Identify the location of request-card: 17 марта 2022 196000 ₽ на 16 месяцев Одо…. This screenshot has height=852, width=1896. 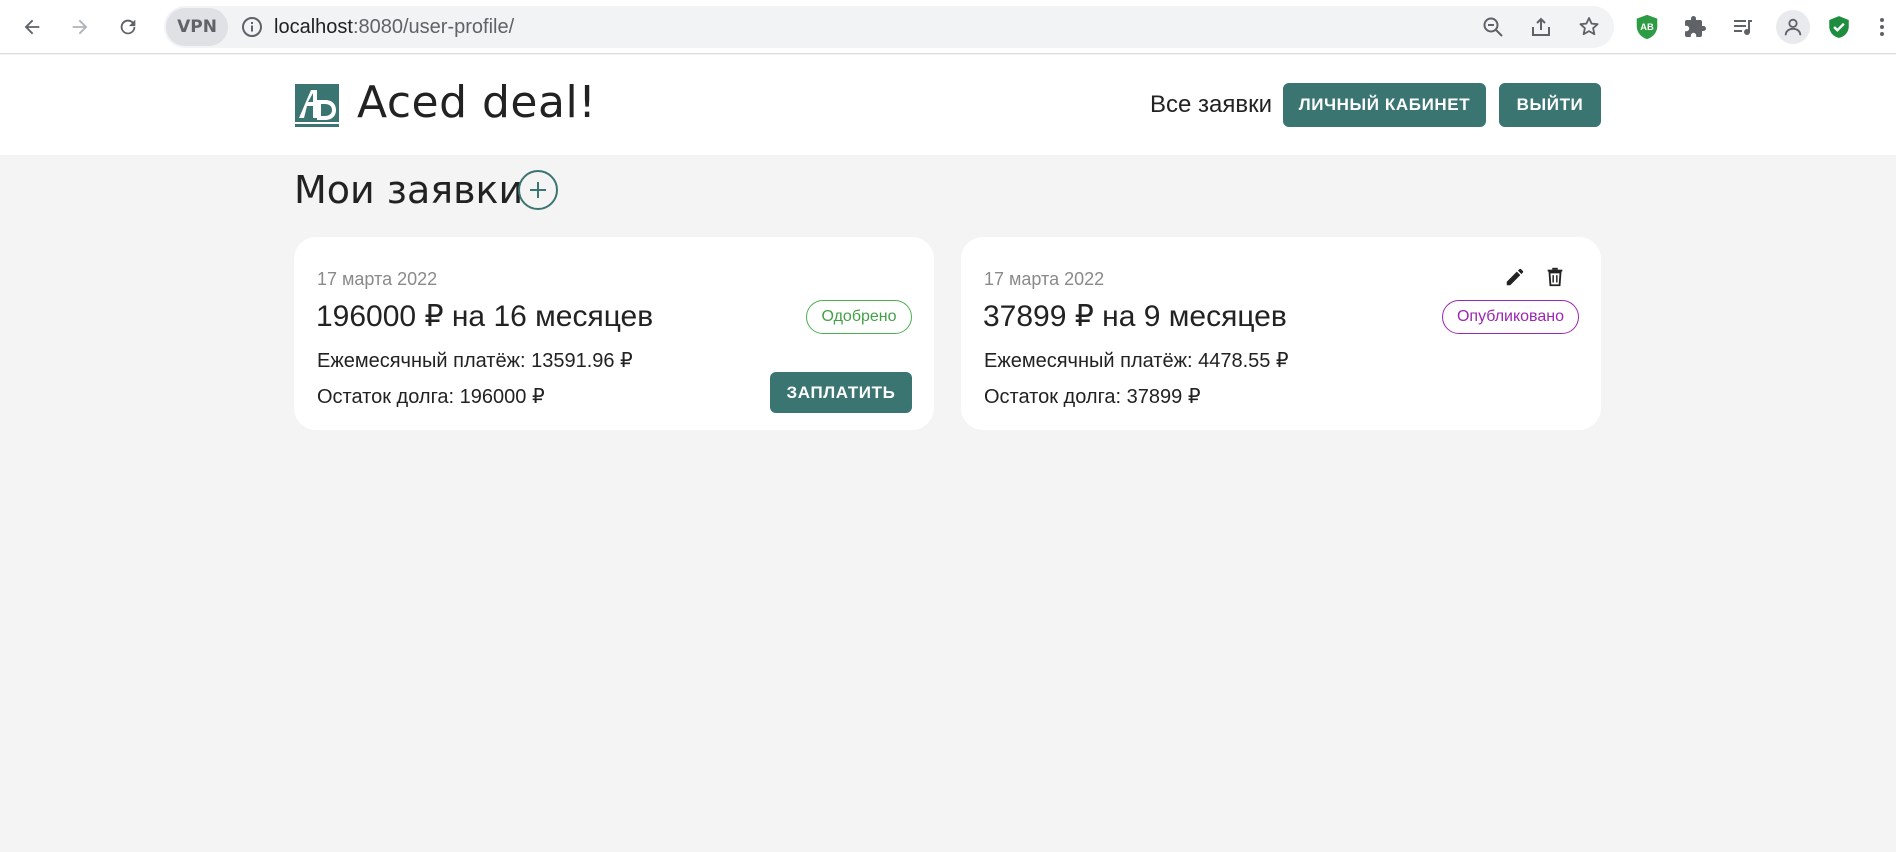
(614, 333).